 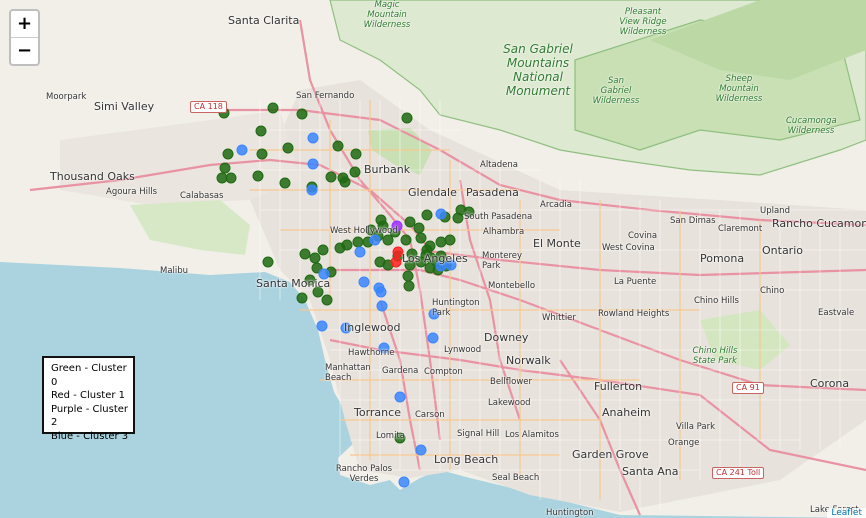 I want to click on label-santa-clarita: Santa Clarita, so click(x=264, y=20).